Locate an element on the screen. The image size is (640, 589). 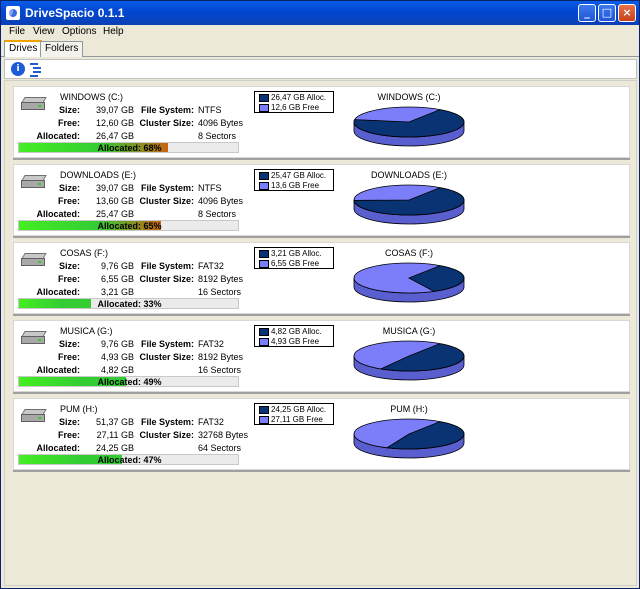
legend-alloc-text: 25,47 GB Alloc. is located at coordinates (299, 175).